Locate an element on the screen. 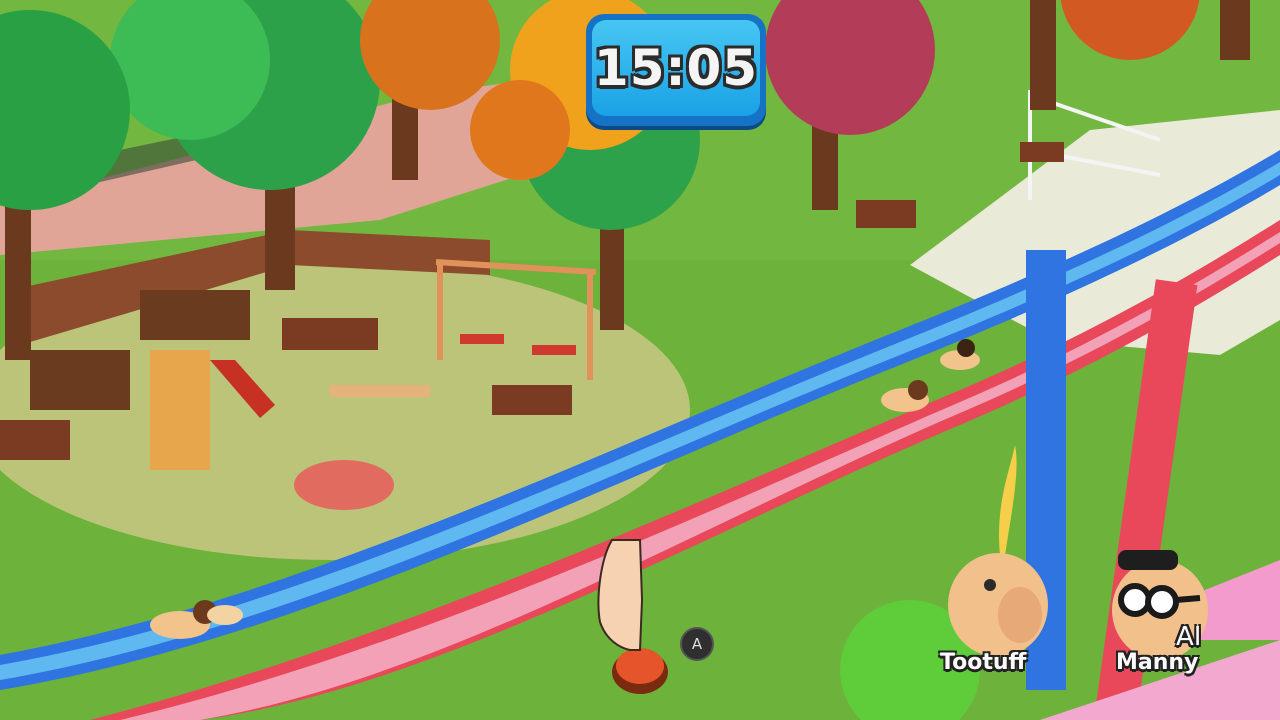 This screenshot has height=720, width=1280. match-timer-text: 15:05 is located at coordinates (676, 68).